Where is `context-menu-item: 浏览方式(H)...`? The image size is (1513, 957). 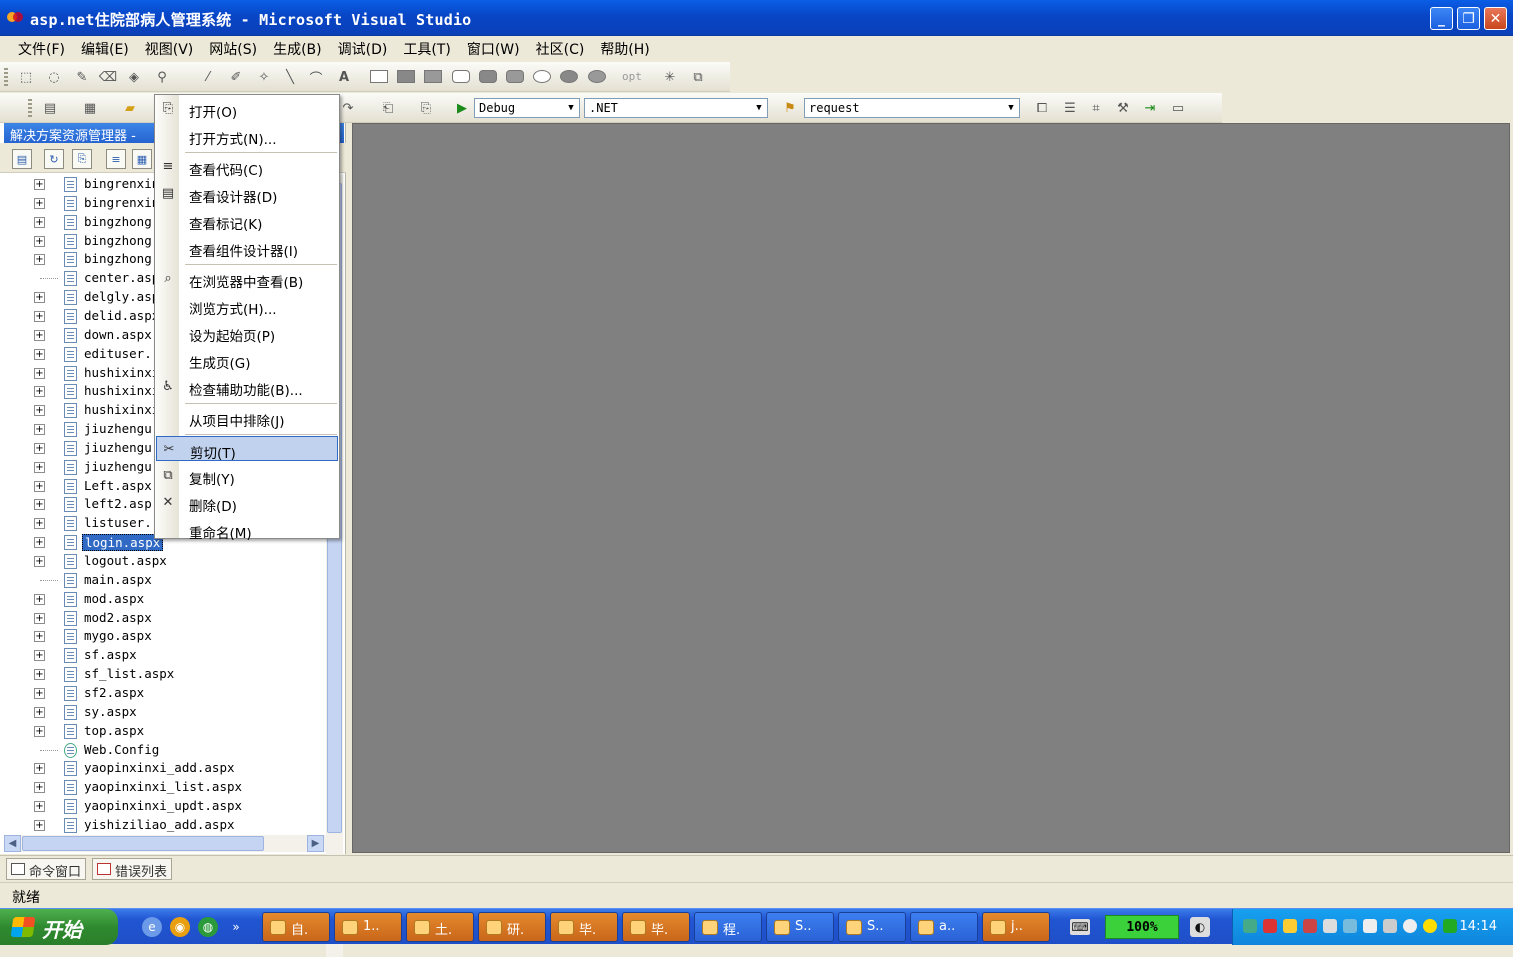
context-menu-item: 浏览方式(H)... is located at coordinates (247, 305).